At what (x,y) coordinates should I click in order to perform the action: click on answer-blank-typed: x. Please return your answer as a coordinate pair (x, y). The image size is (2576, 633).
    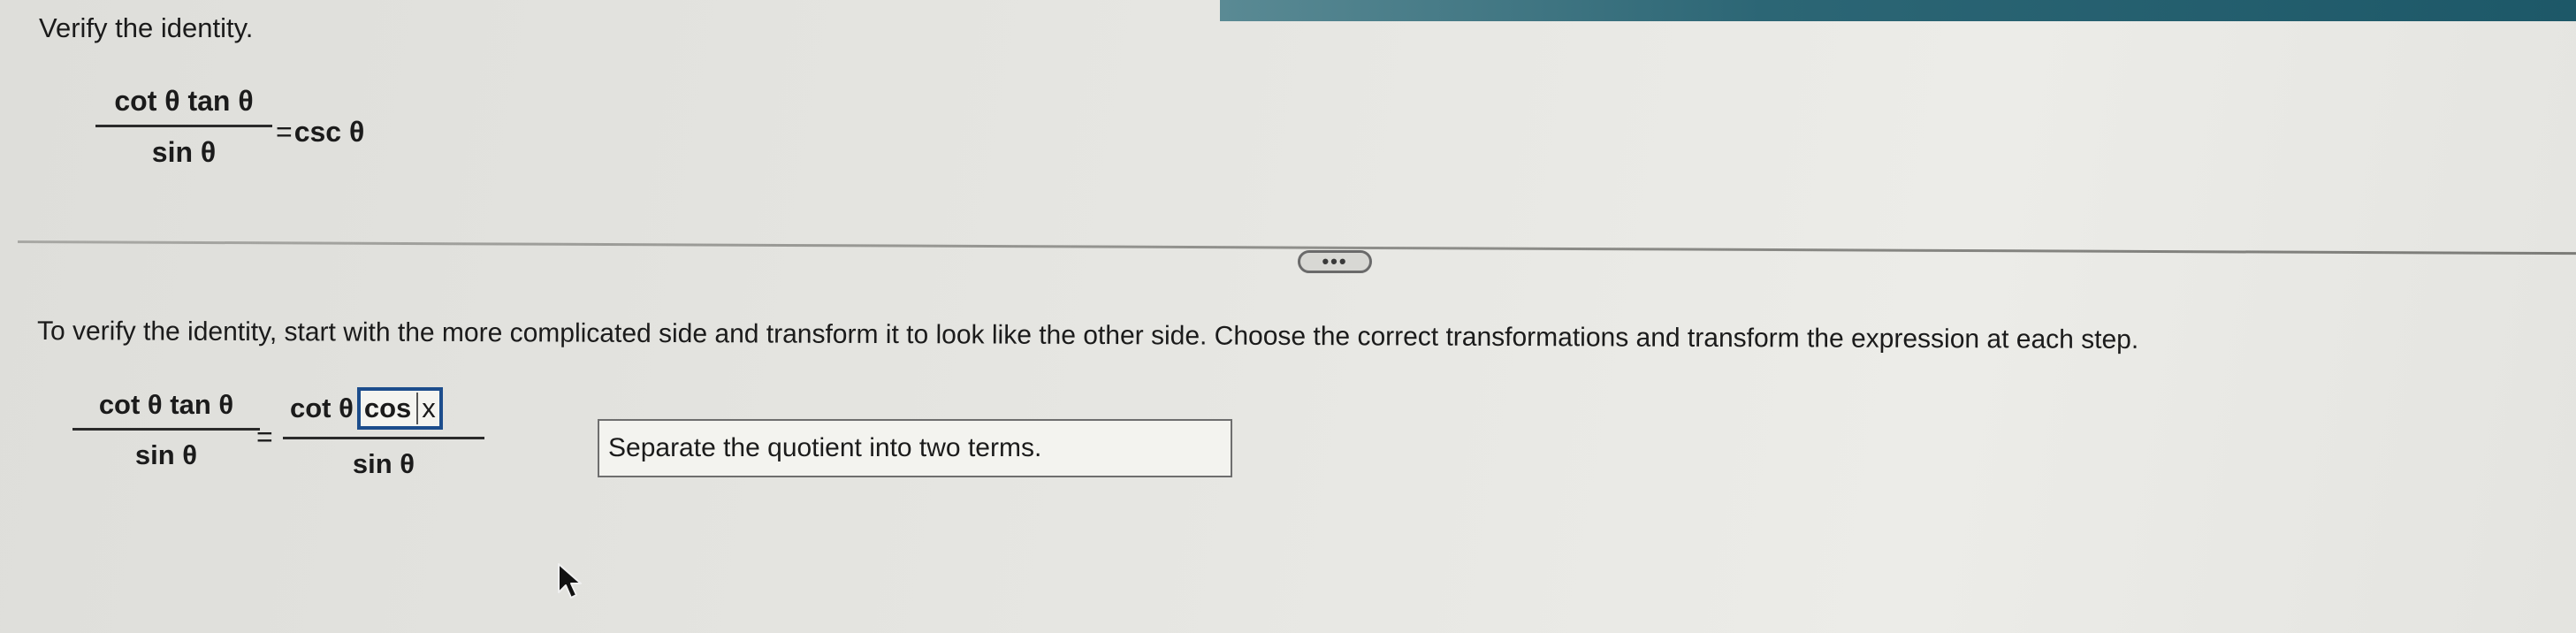
    Looking at the image, I should click on (426, 408).